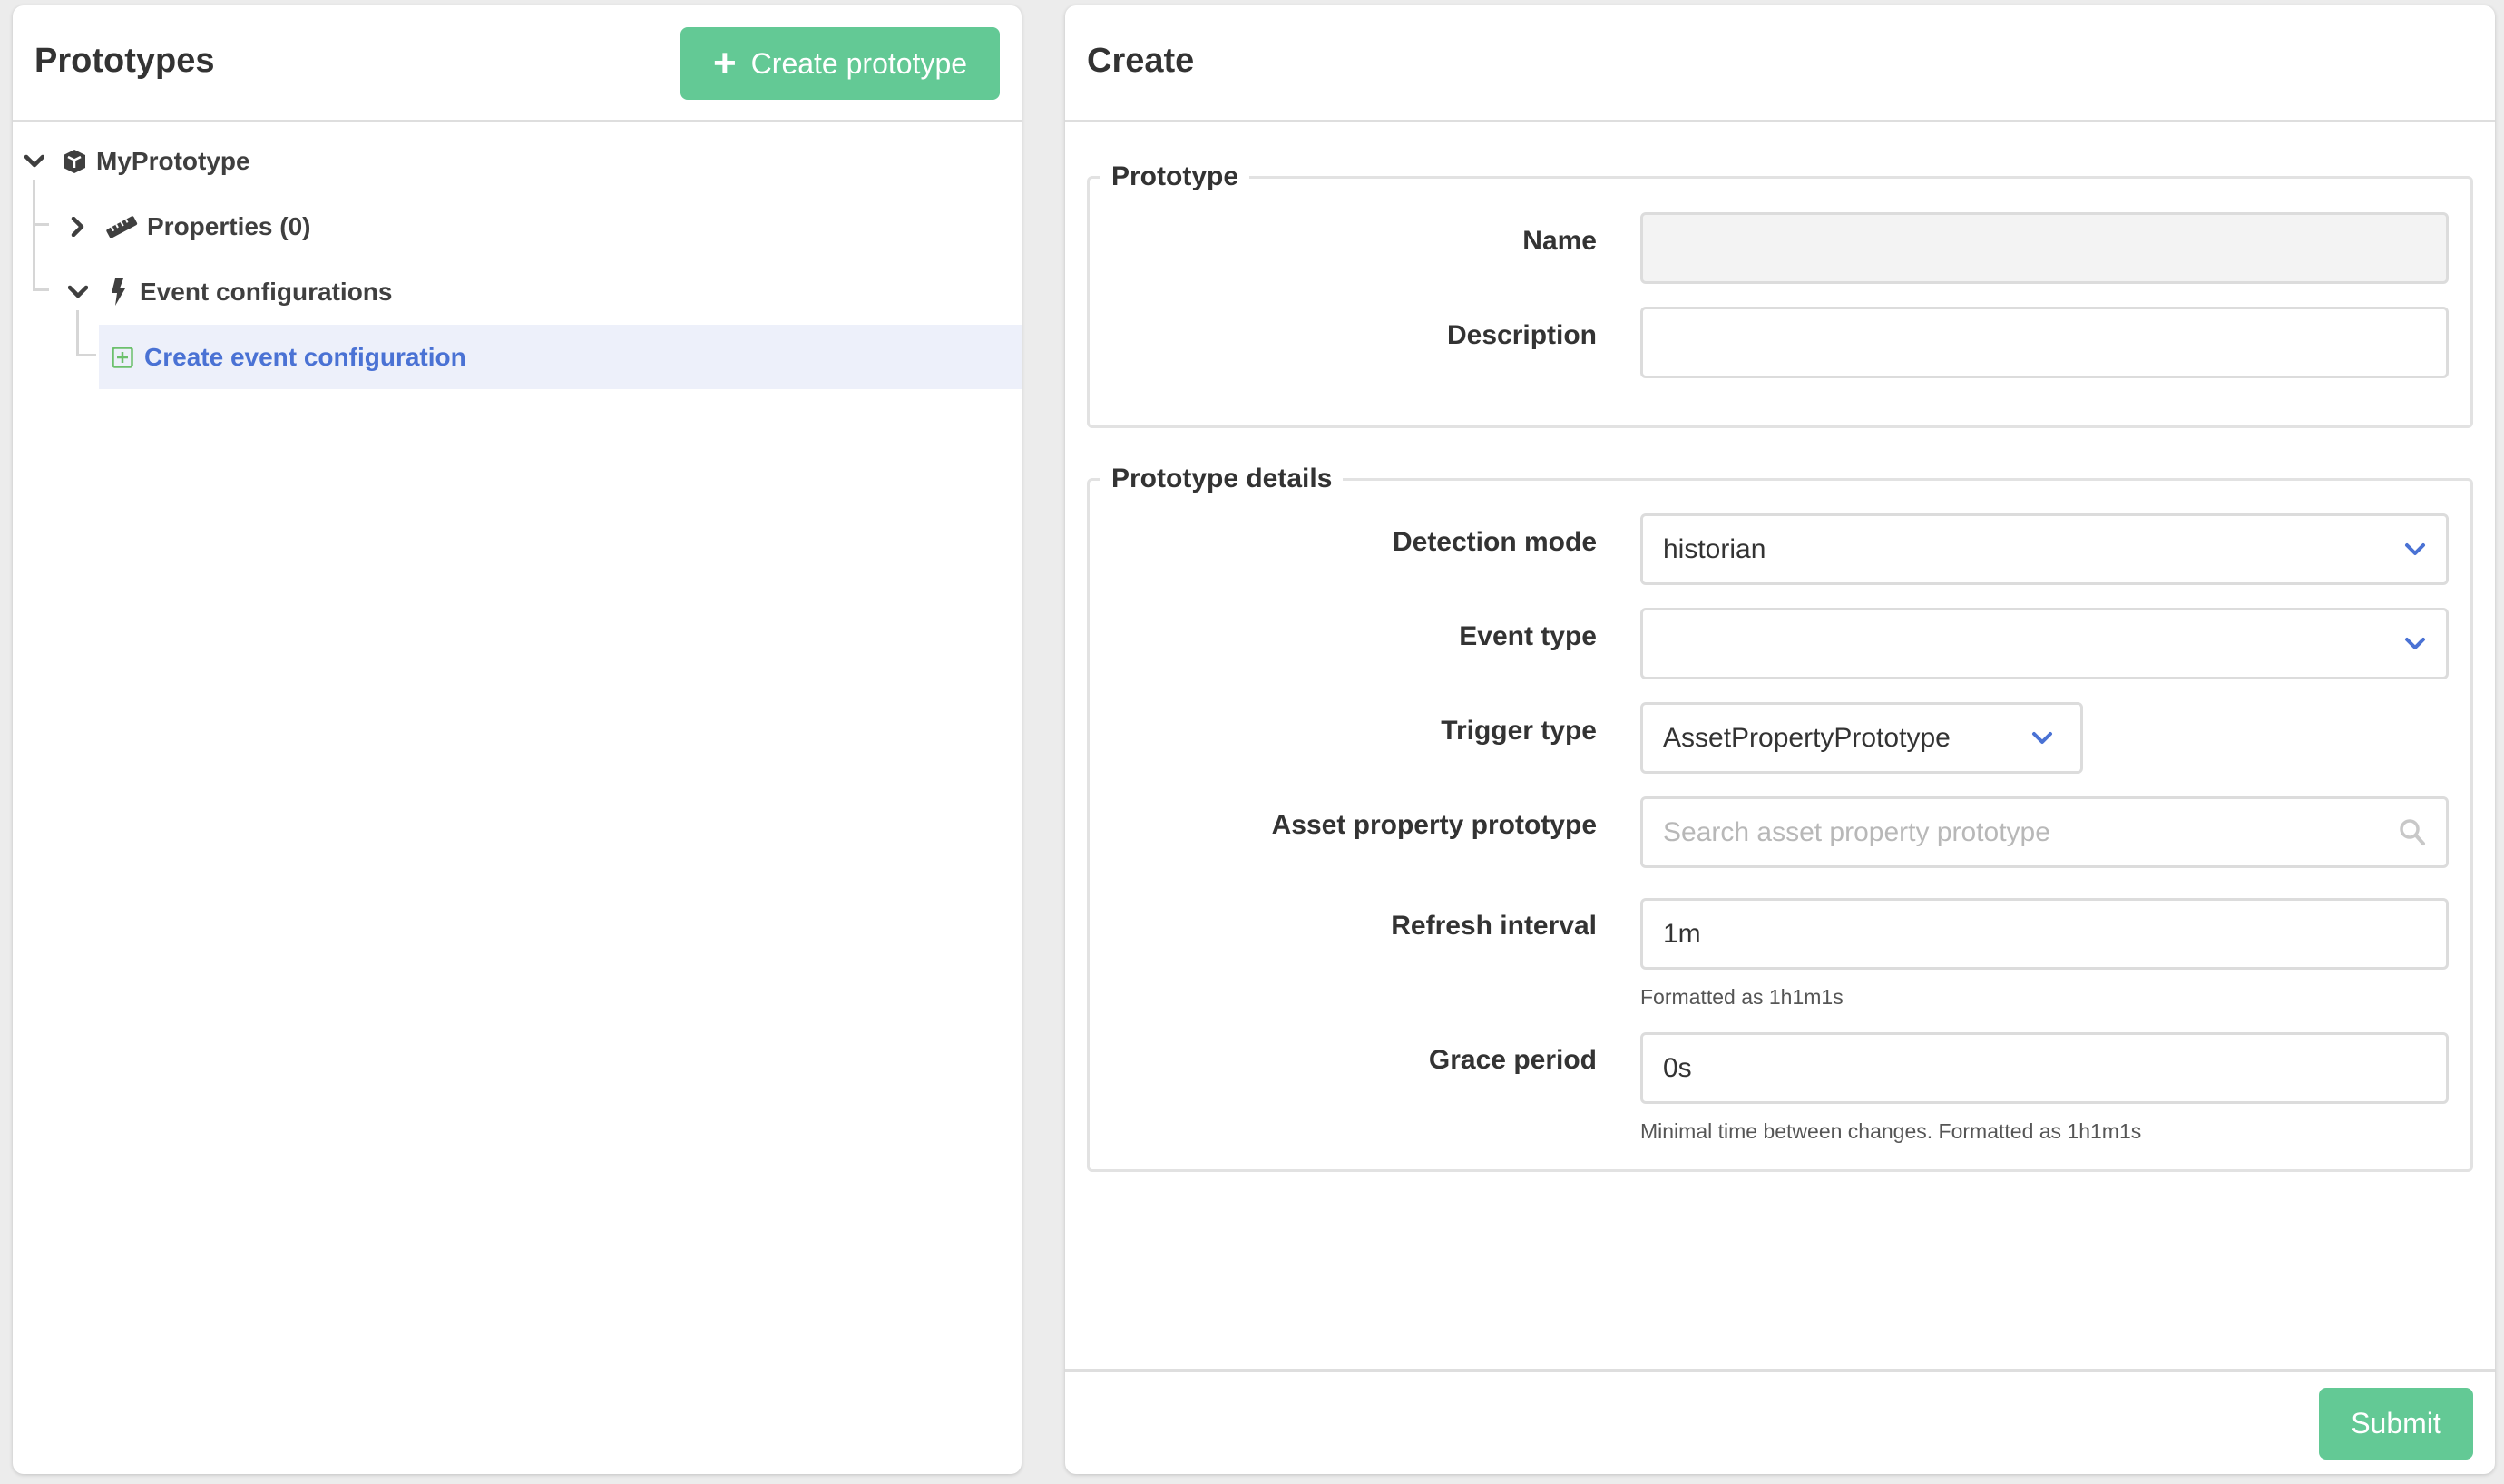 The height and width of the screenshot is (1484, 2504). I want to click on plus-icon: +, so click(724, 63).